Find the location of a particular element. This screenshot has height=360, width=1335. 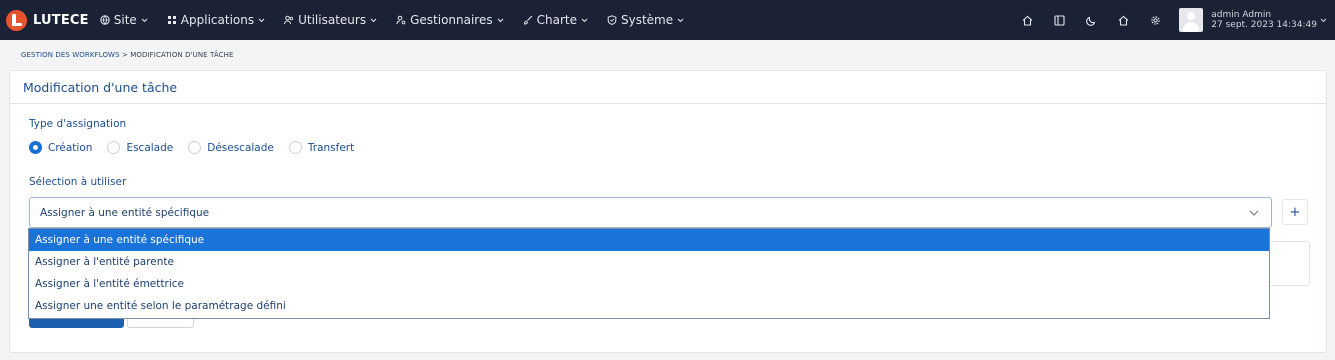

globe-icon is located at coordinates (105, 20).